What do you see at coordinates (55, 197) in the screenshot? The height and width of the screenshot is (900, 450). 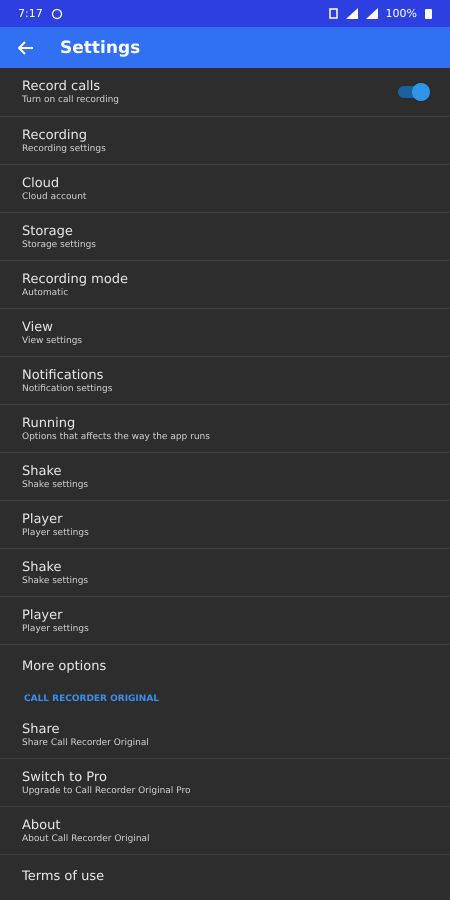 I see `setting-summary: Cloud account` at bounding box center [55, 197].